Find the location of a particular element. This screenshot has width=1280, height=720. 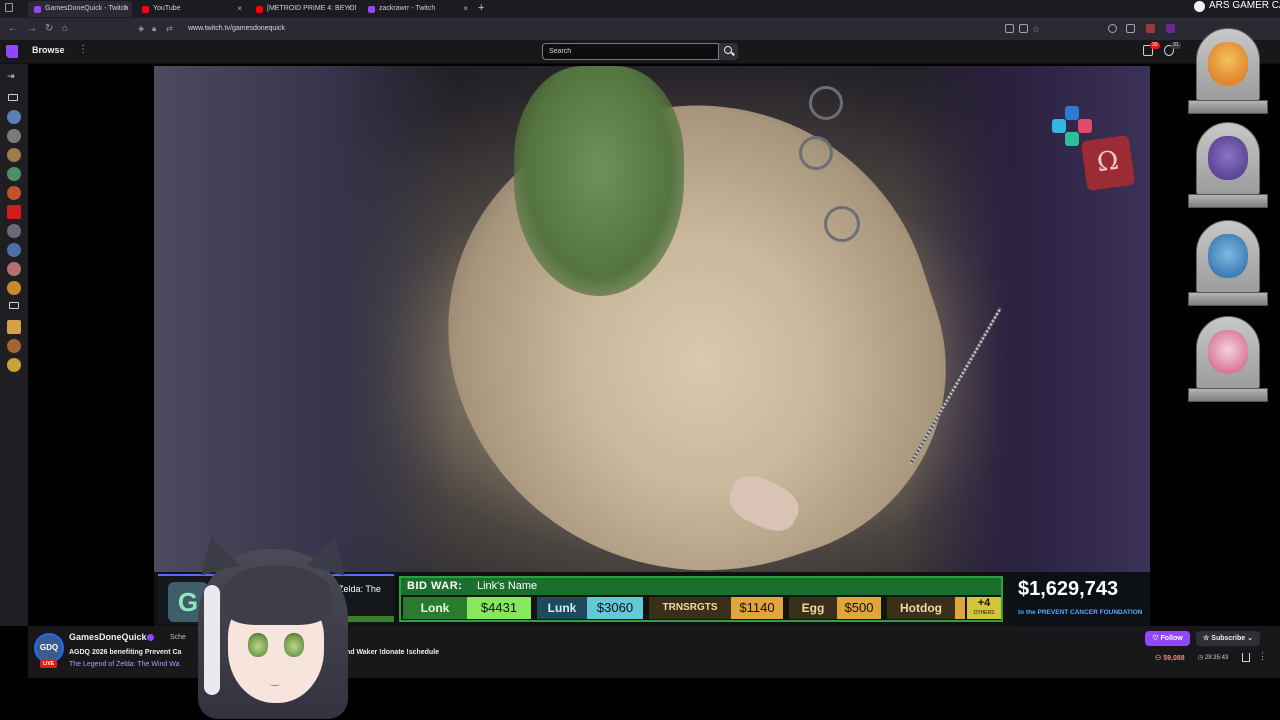

lock-icon: 🔒︎ is located at coordinates (154, 29).